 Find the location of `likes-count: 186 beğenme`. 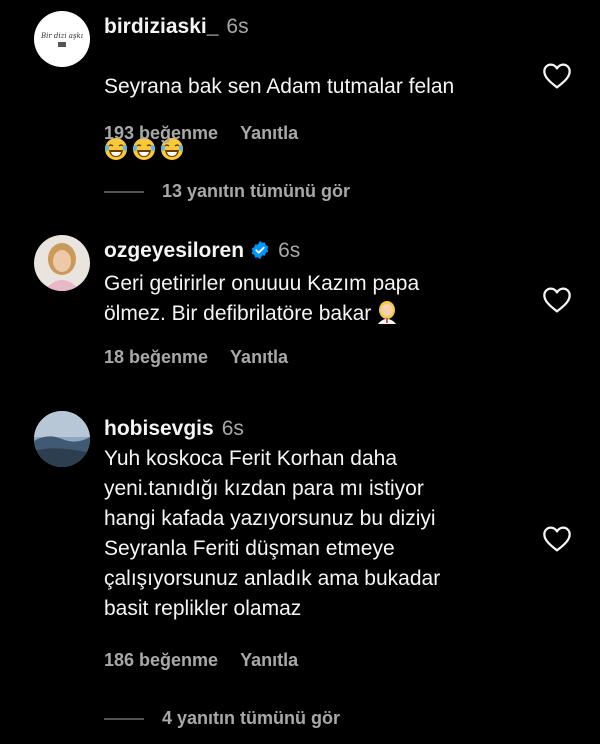

likes-count: 186 beğenme is located at coordinates (161, 660).